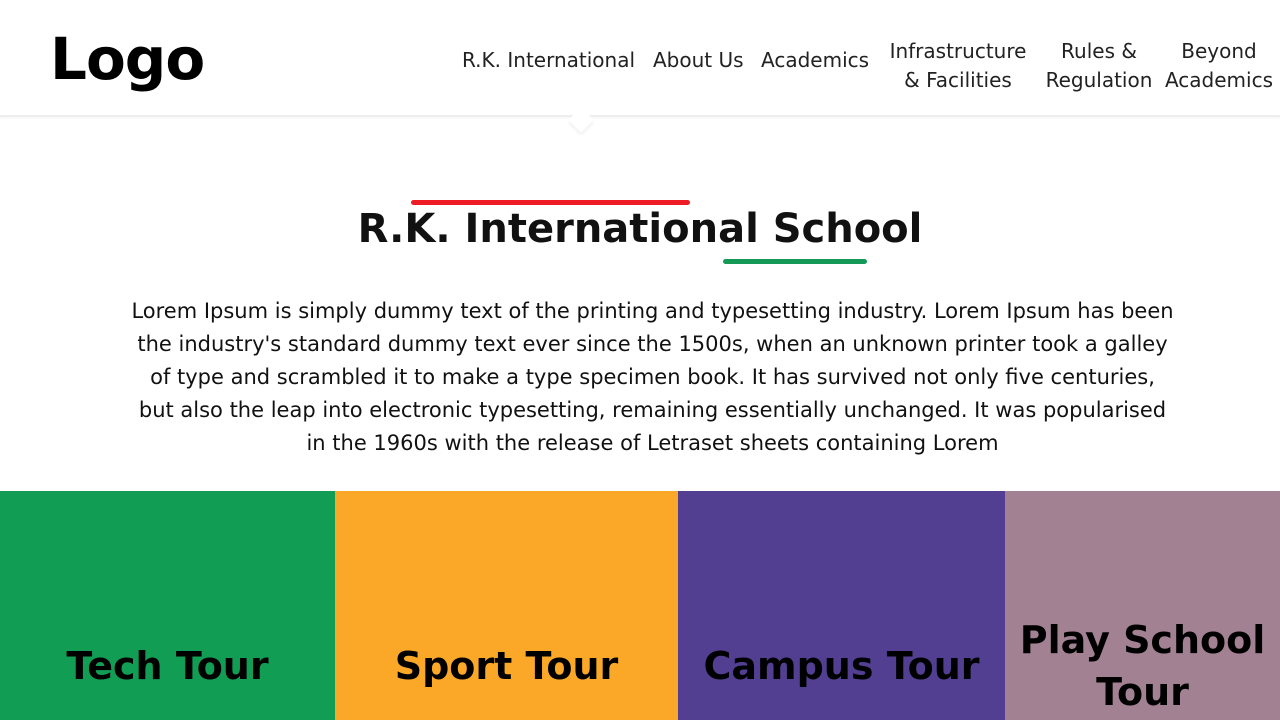 This screenshot has width=1280, height=720. Describe the element at coordinates (958, 51) in the screenshot. I see `nav-item-infrastructure-line1: Infrastructure` at that location.